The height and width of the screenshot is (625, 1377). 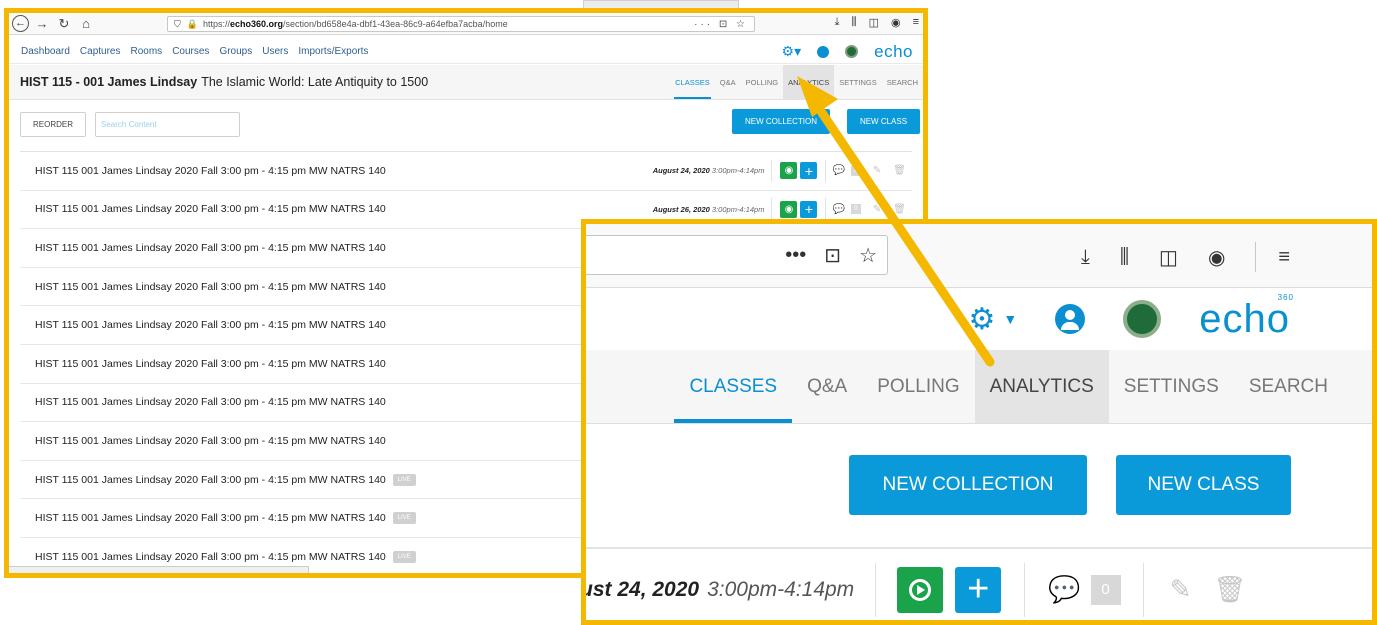 I want to click on echo-logo-text: echo, so click(x=1244, y=318).